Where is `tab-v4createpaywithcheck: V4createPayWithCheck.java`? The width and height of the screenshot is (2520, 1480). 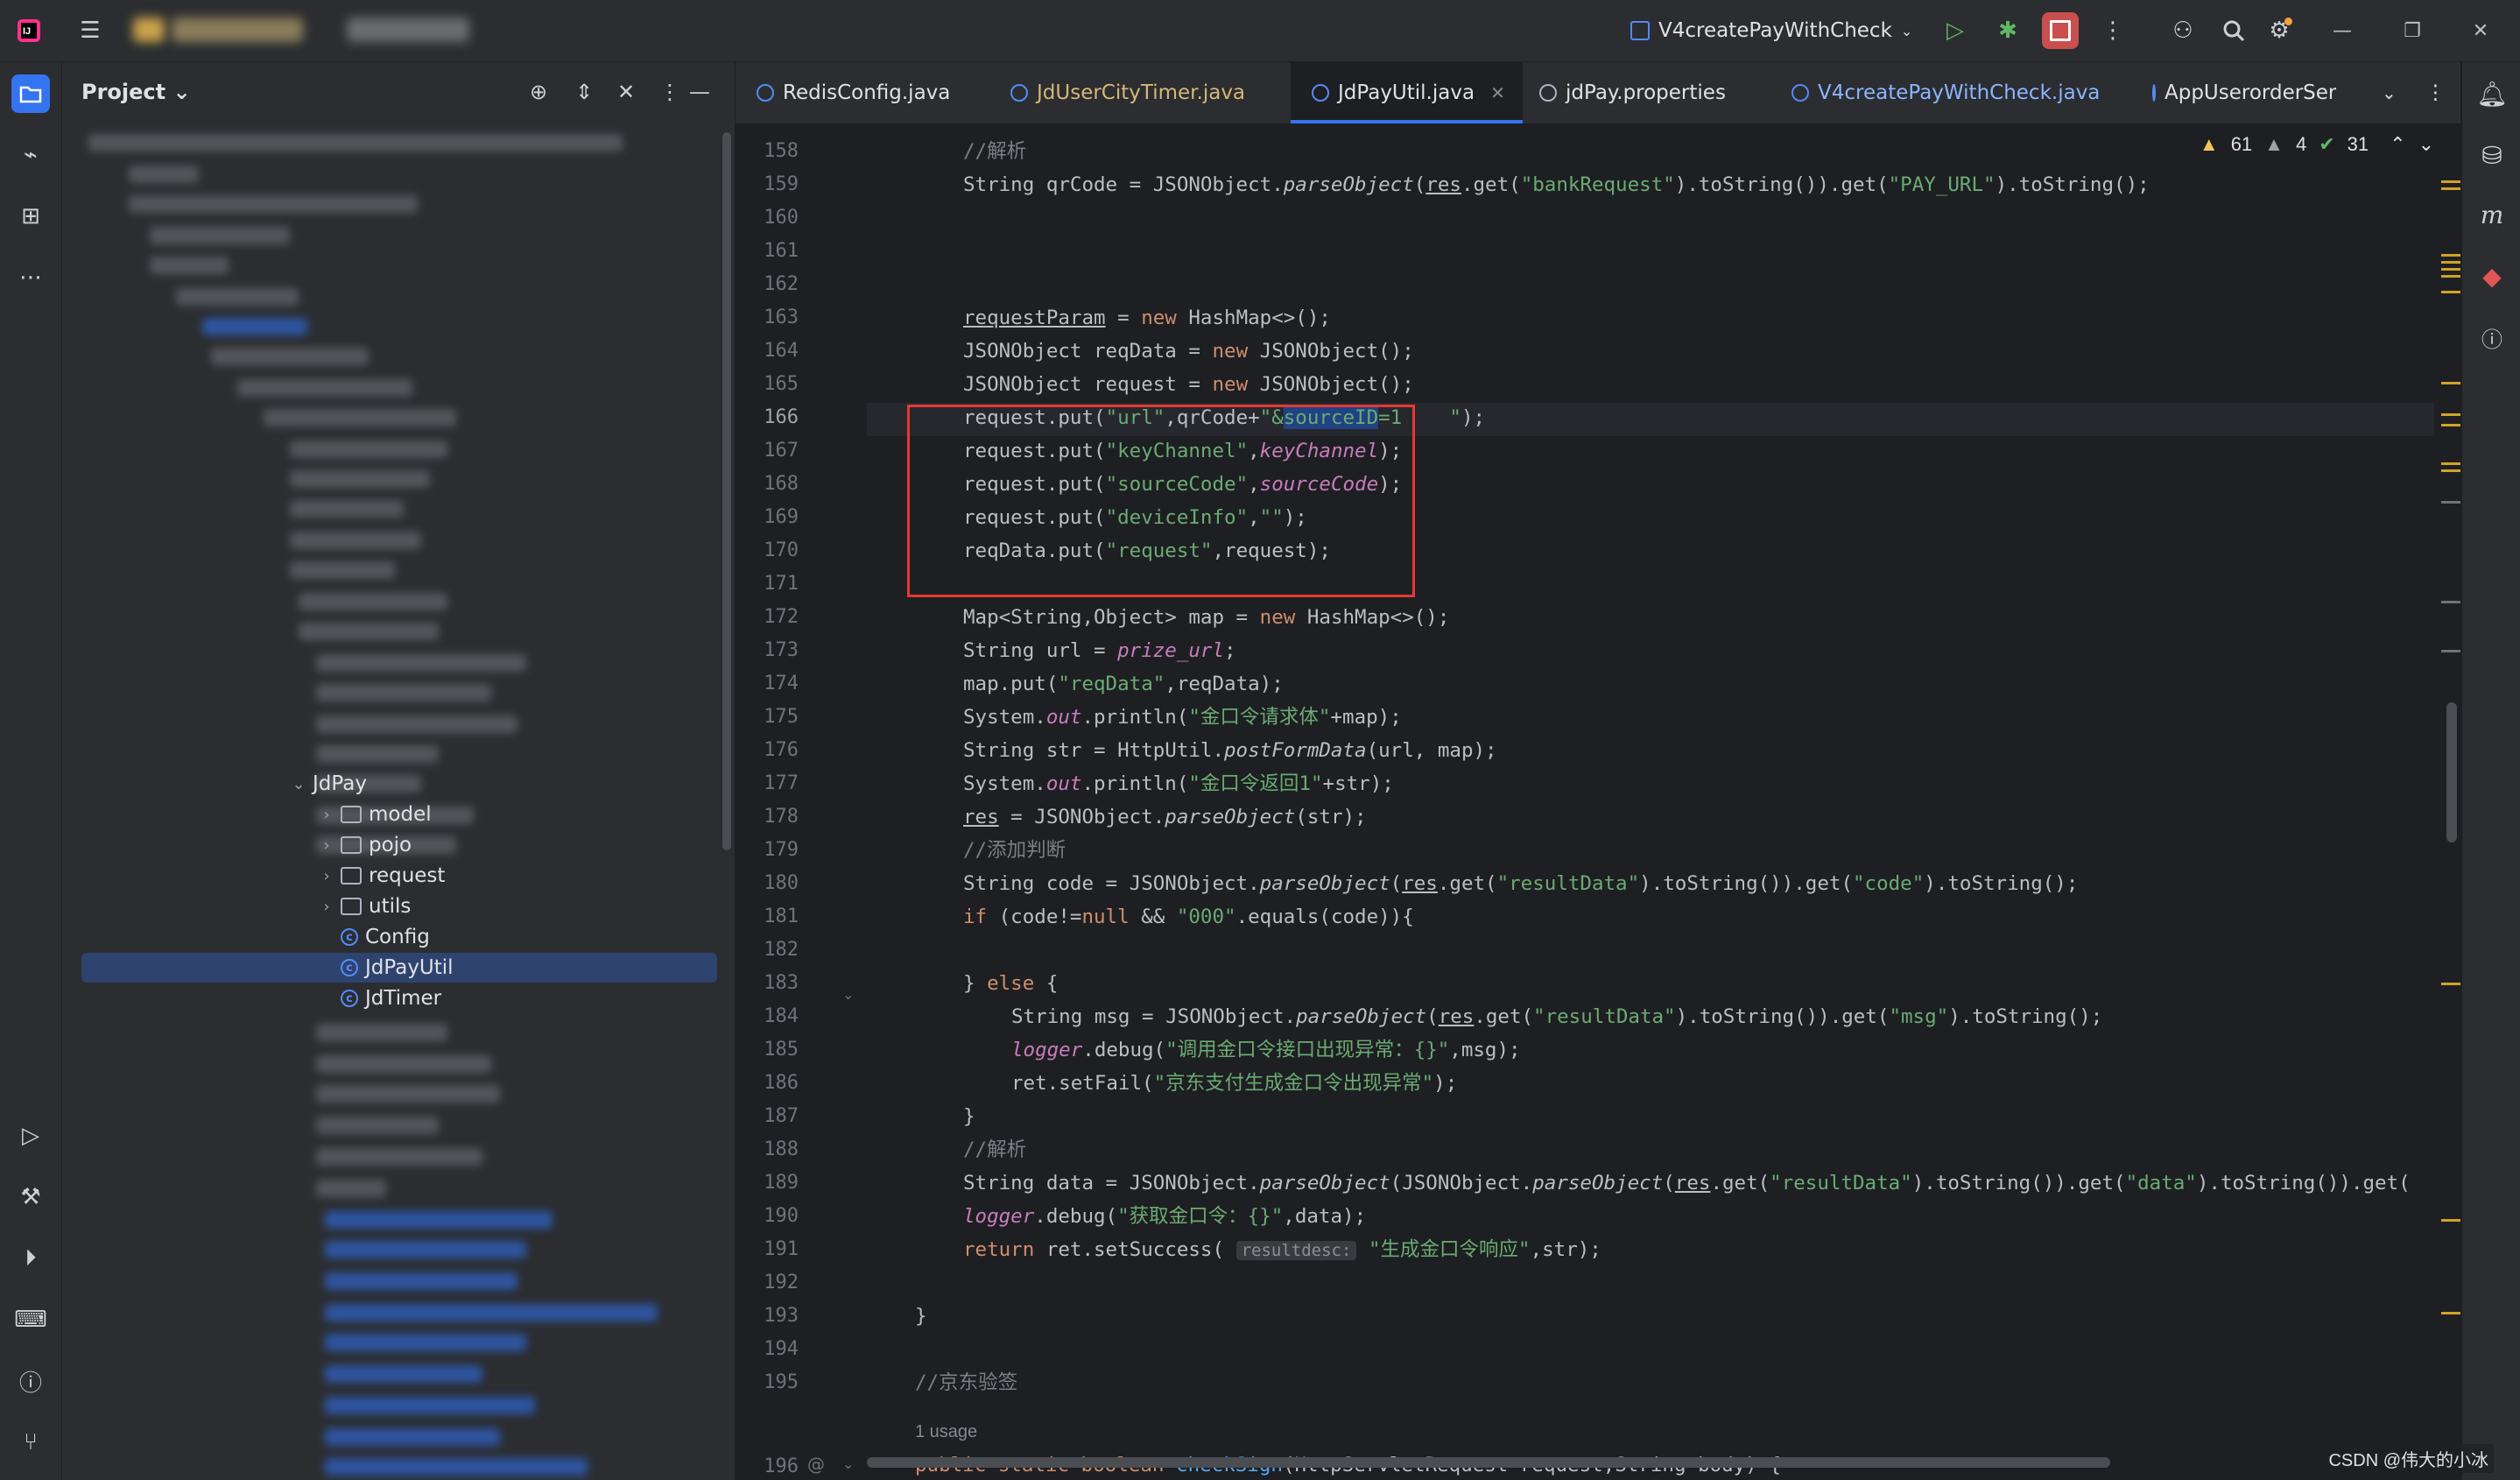
tab-v4createpaywithcheck: V4createPayWithCheck.java is located at coordinates (1945, 92).